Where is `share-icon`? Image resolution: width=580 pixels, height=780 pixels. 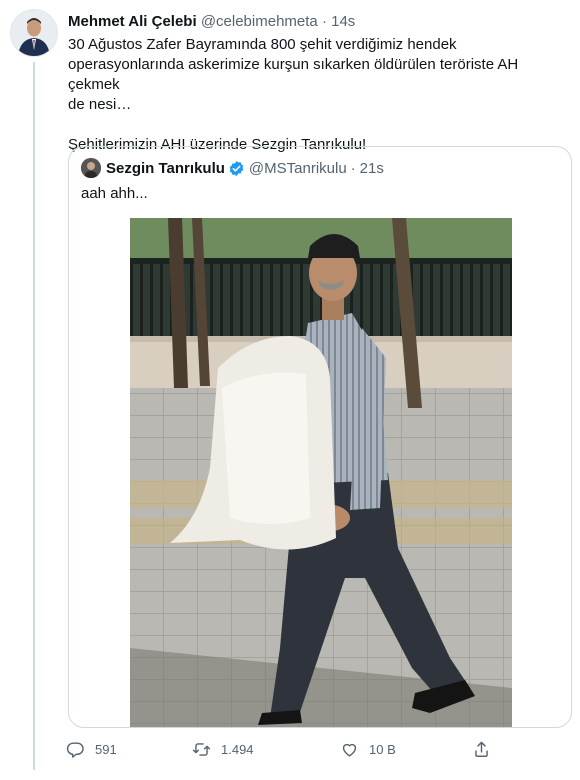
share-icon is located at coordinates (481, 749).